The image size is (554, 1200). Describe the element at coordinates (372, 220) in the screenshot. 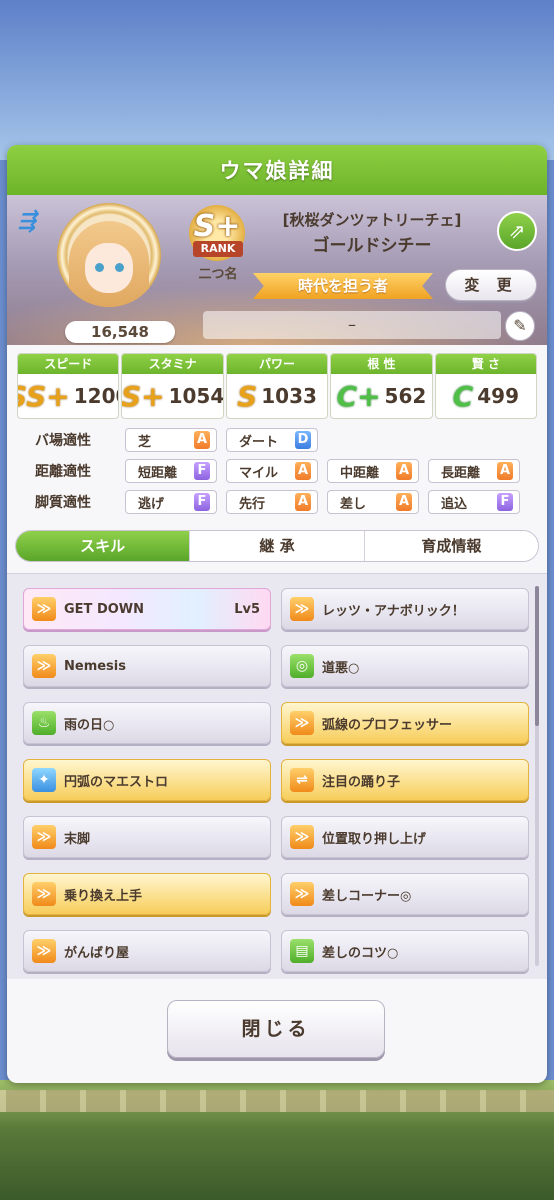

I see `outfit-name: [秋桜ダンツァトリーチェ]` at that location.